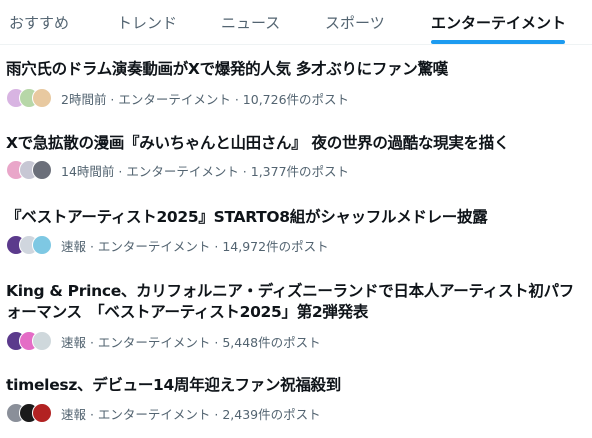 This screenshot has width=592, height=438. What do you see at coordinates (498, 42) in the screenshot?
I see `active-tab-indicator` at bounding box center [498, 42].